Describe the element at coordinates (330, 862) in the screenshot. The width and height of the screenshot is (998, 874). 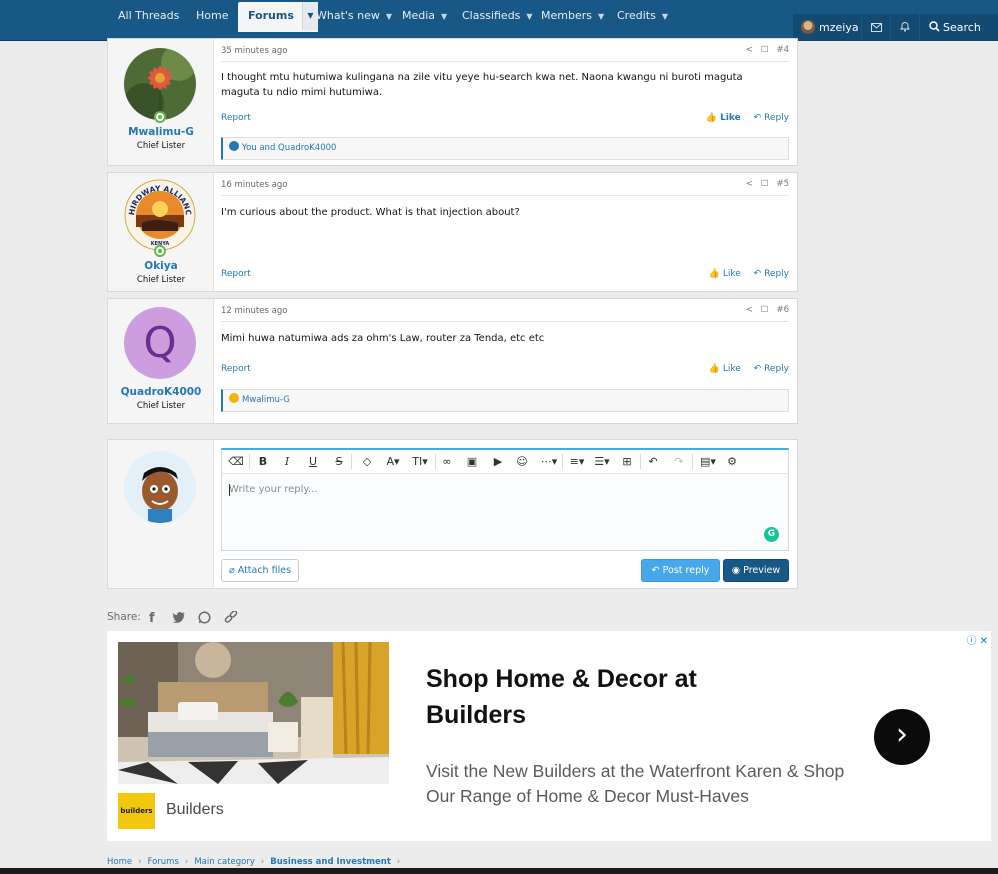
I see `breadcrumb-business: Business and Investment` at that location.